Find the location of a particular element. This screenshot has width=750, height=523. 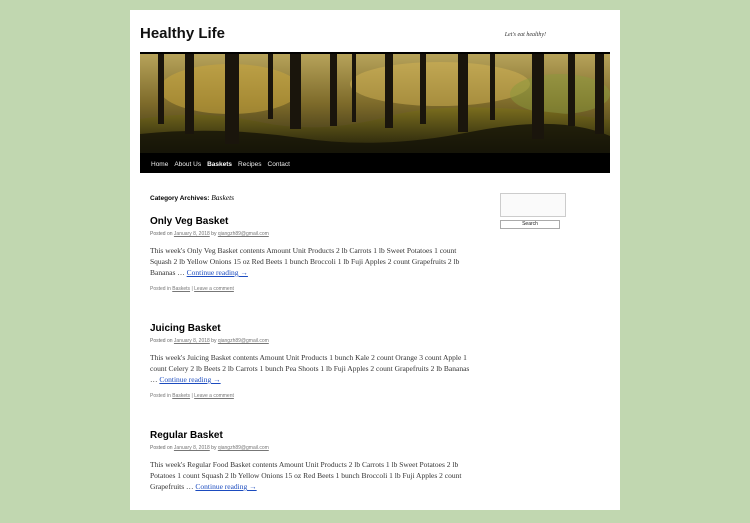

header-image is located at coordinates (375, 103).